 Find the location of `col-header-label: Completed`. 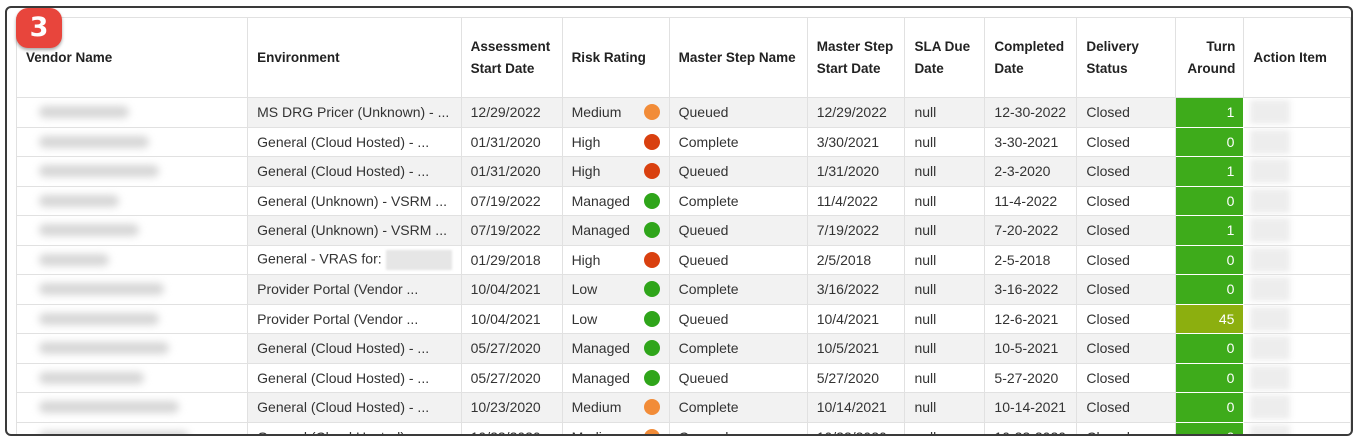

col-header-label: Completed is located at coordinates (1029, 46).